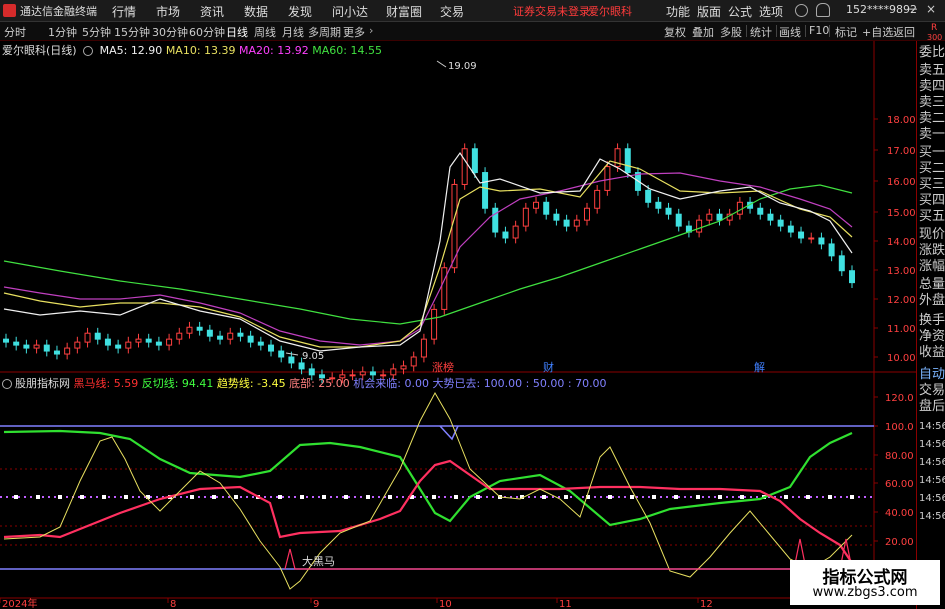 The image size is (945, 609). Describe the element at coordinates (448, 367) in the screenshot. I see `tag-ranking: 榜` at that location.